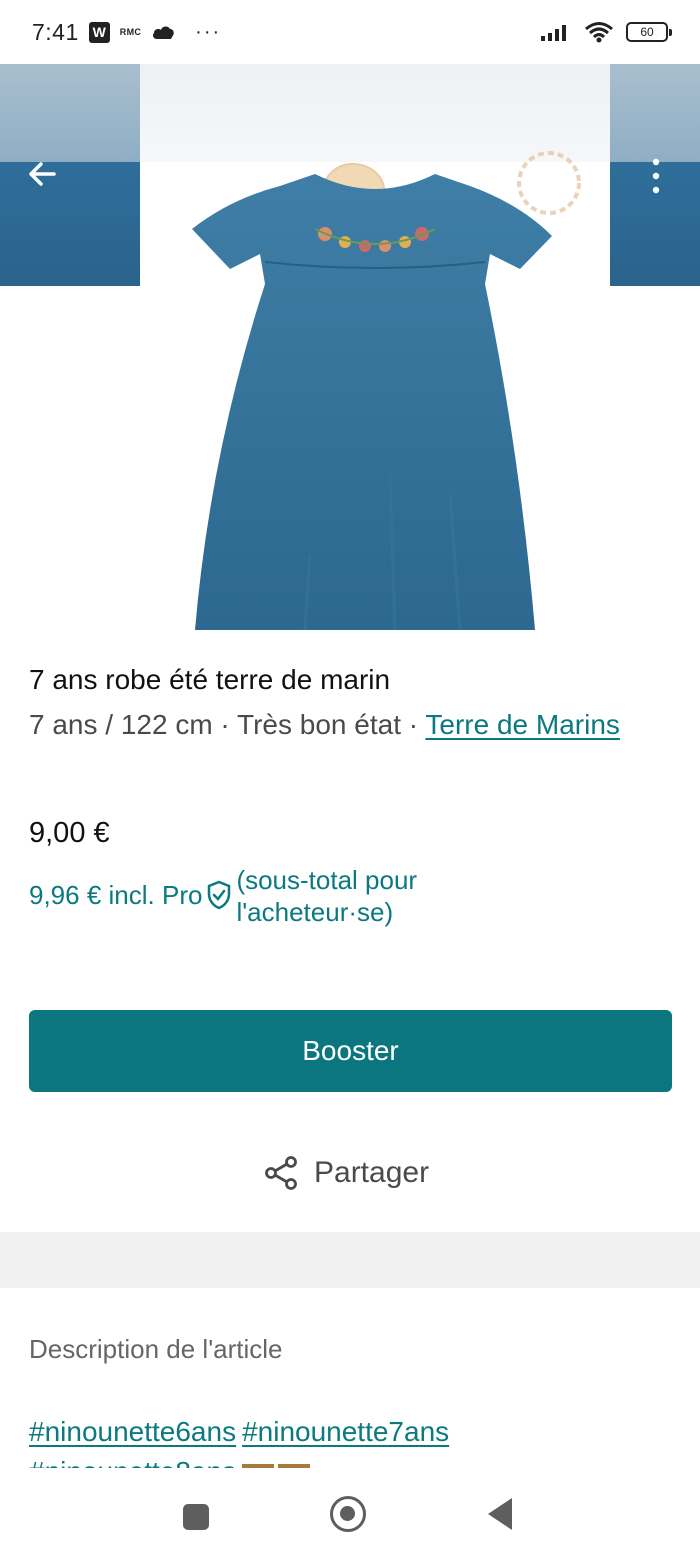  What do you see at coordinates (99, 32) in the screenshot?
I see `app-notification-icon: W` at bounding box center [99, 32].